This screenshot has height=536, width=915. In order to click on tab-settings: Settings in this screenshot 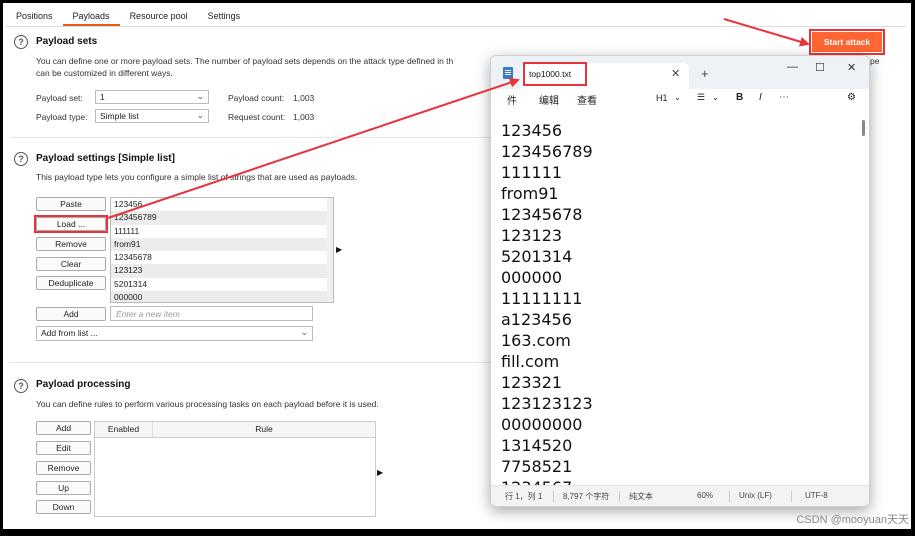, I will do `click(224, 16)`.